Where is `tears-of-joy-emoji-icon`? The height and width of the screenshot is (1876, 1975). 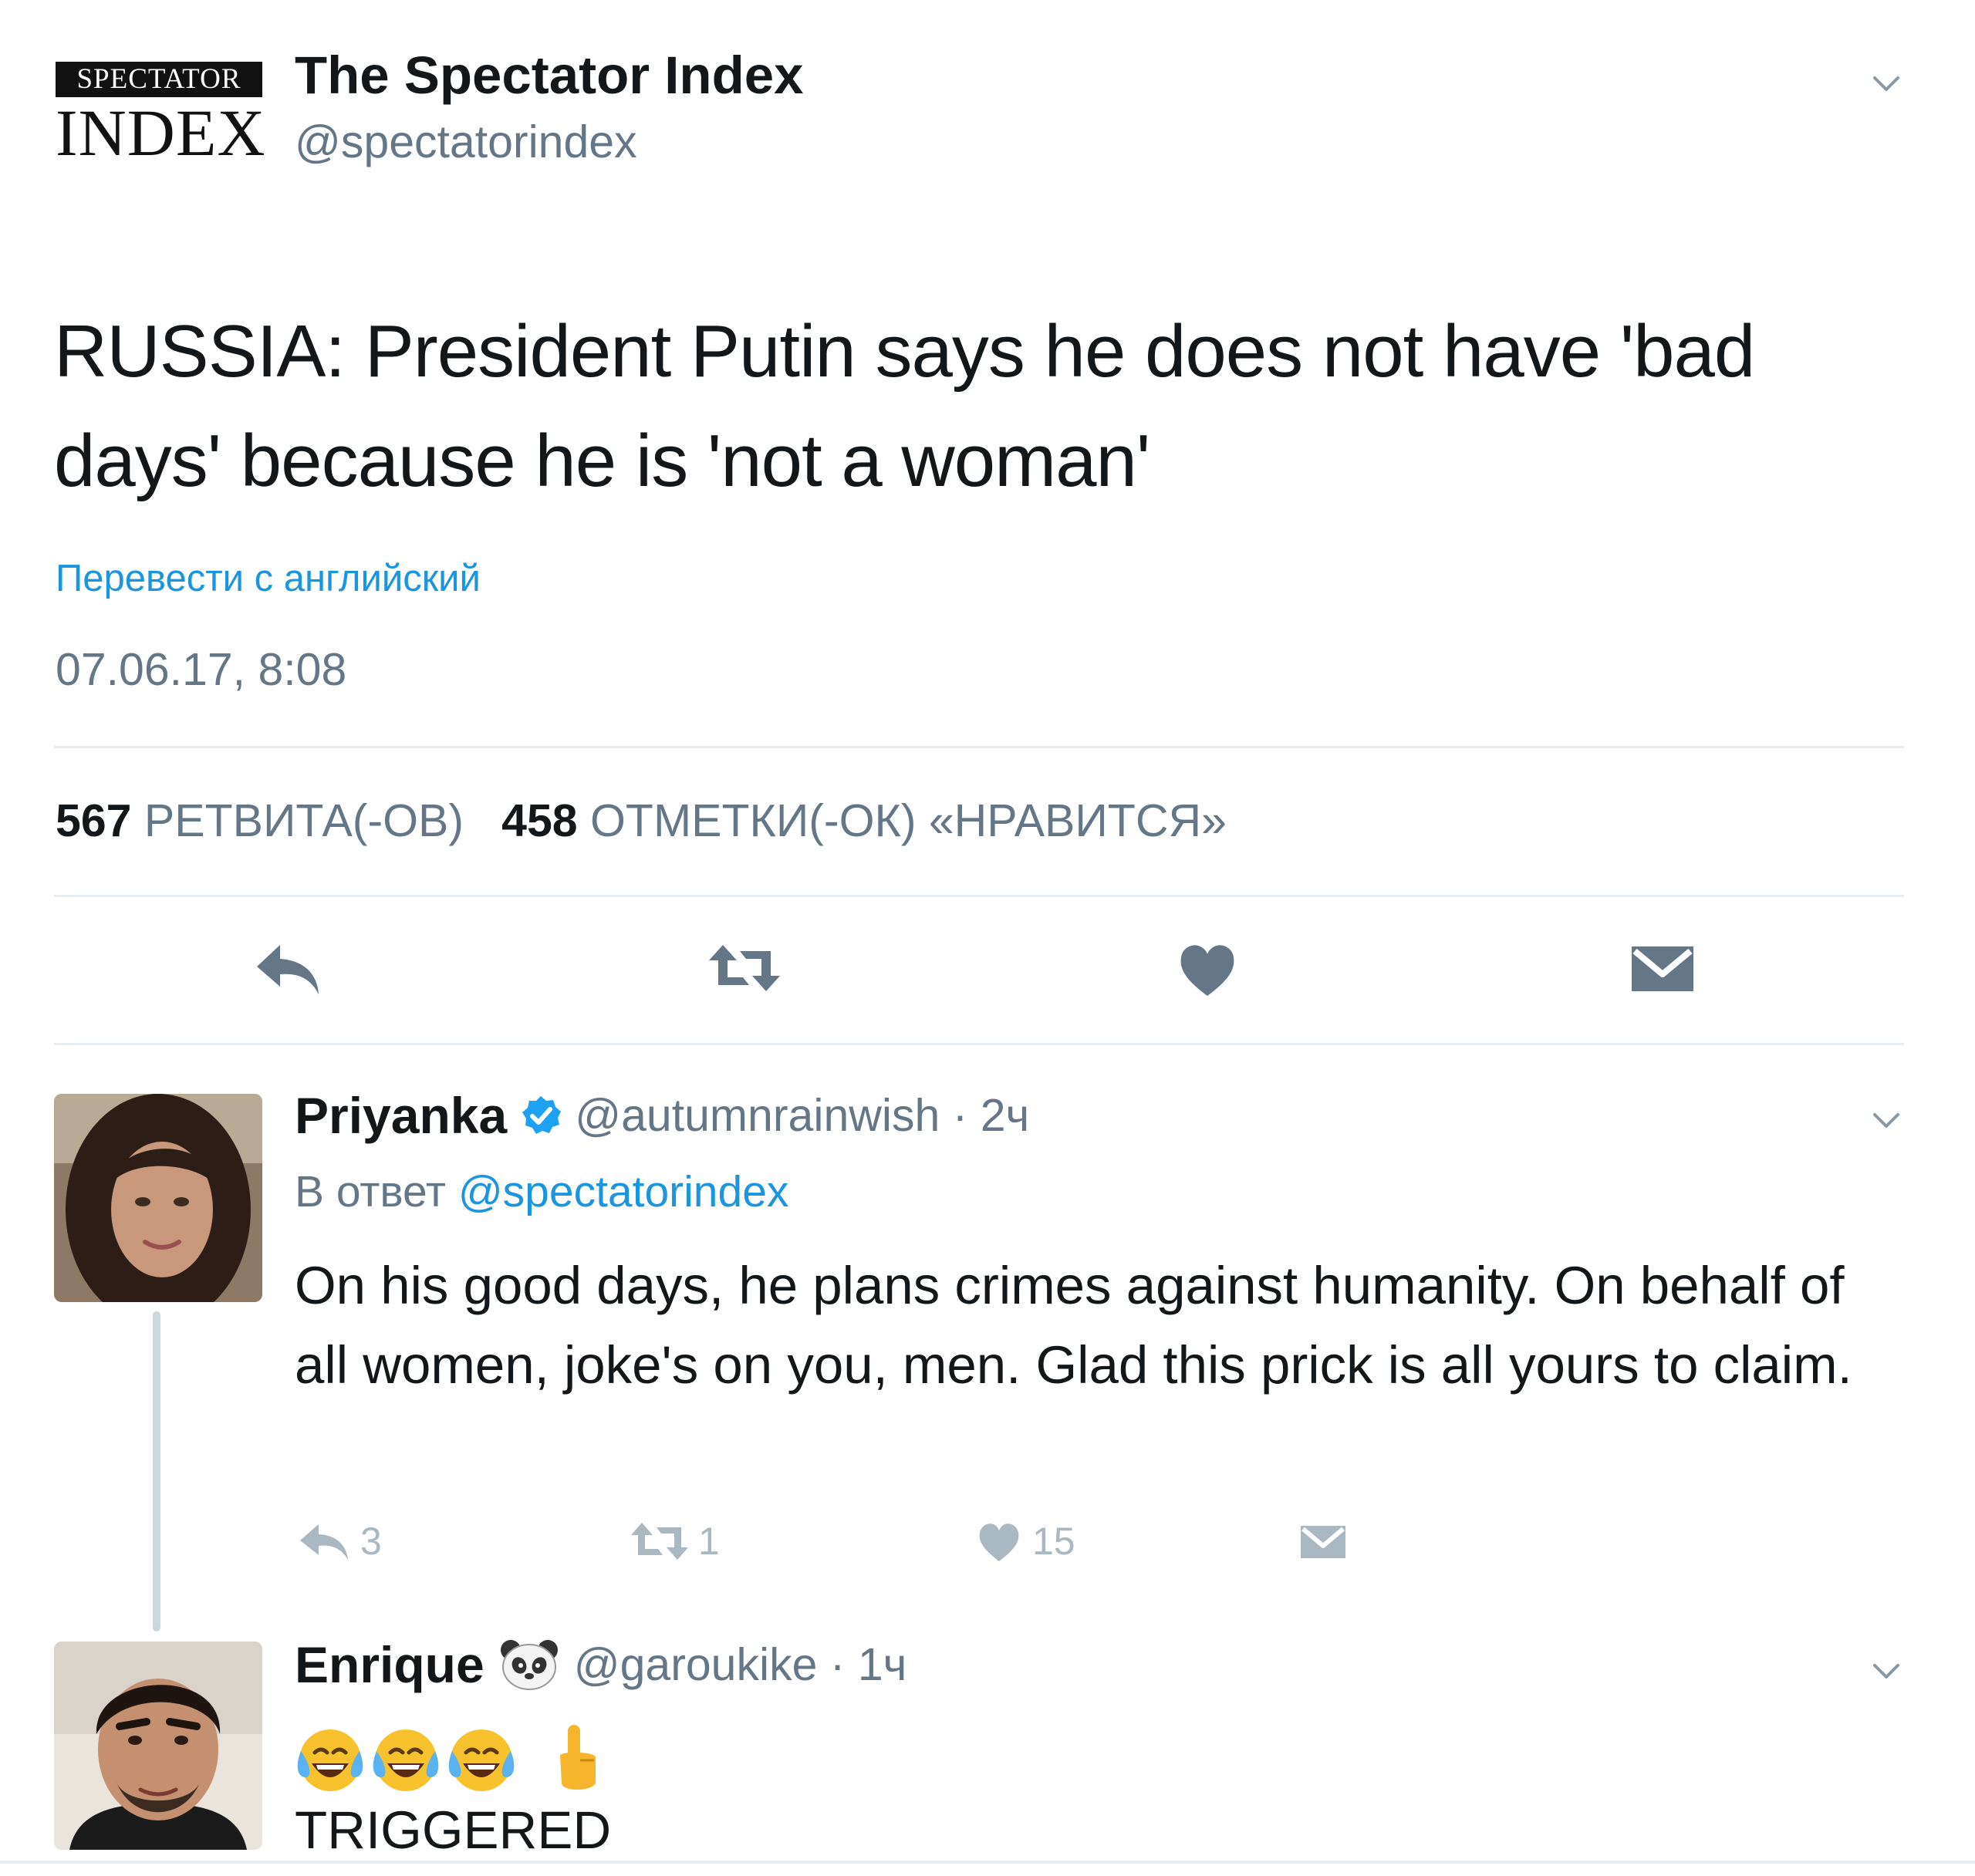
tears-of-joy-emoji-icon is located at coordinates (406, 1760).